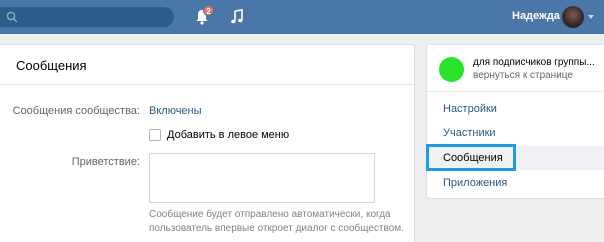  What do you see at coordinates (207, 65) in the screenshot?
I see `page-title: Сообщения` at bounding box center [207, 65].